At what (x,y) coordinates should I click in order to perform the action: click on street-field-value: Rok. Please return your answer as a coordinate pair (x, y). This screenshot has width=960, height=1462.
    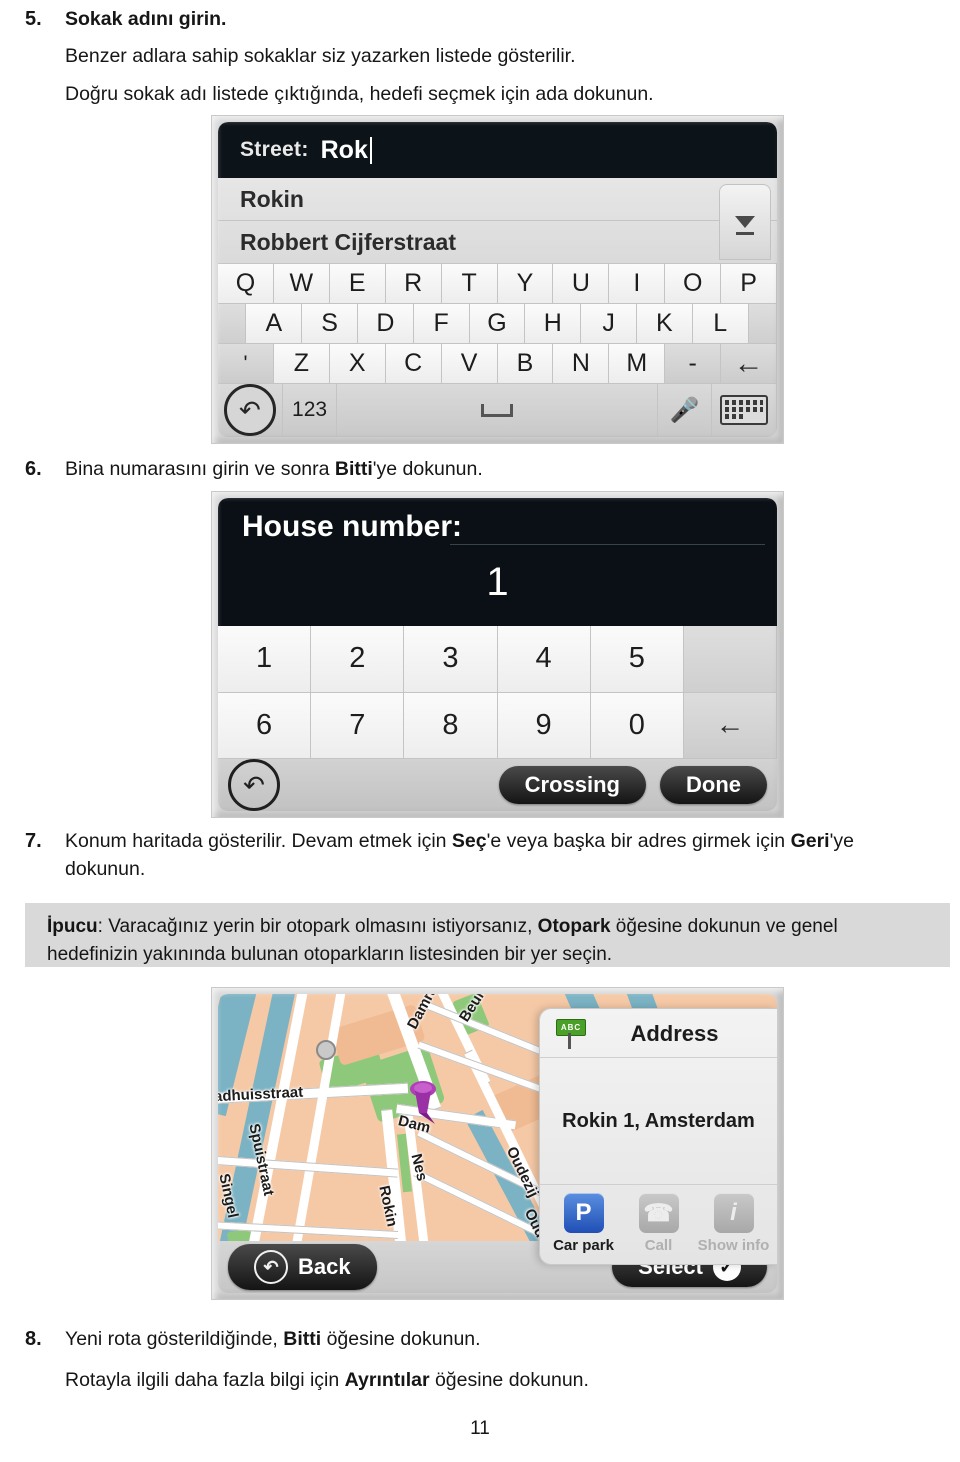
    Looking at the image, I should click on (344, 150).